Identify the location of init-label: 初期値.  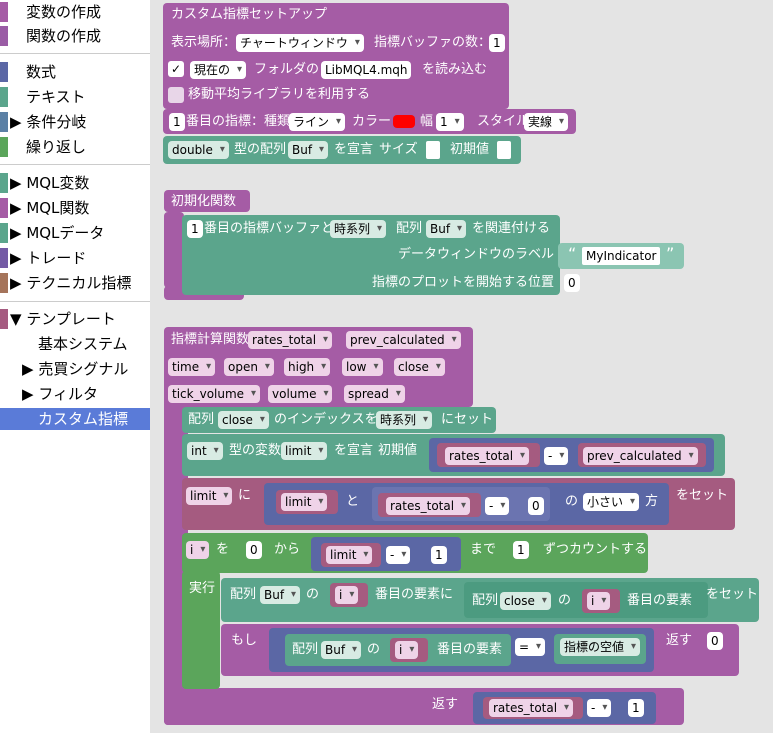
(470, 149).